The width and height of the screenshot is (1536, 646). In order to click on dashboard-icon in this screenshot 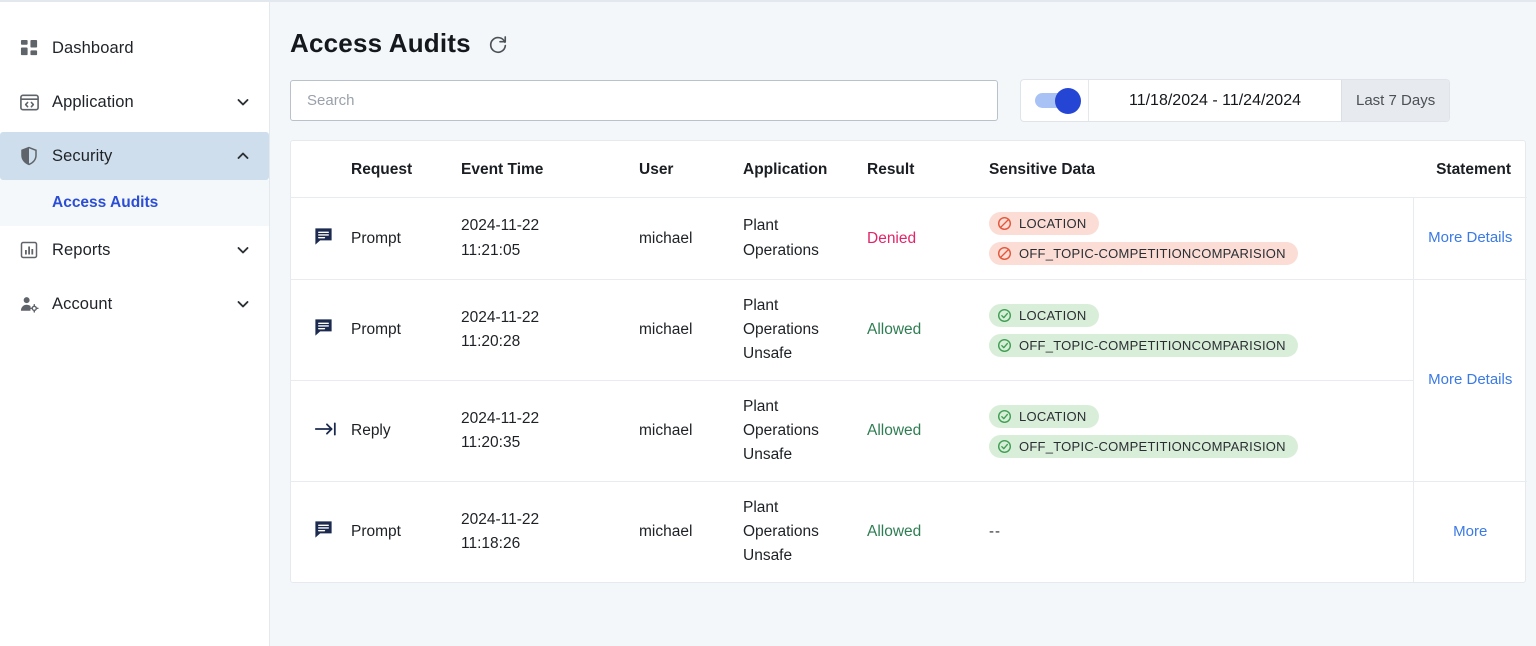, I will do `click(29, 48)`.